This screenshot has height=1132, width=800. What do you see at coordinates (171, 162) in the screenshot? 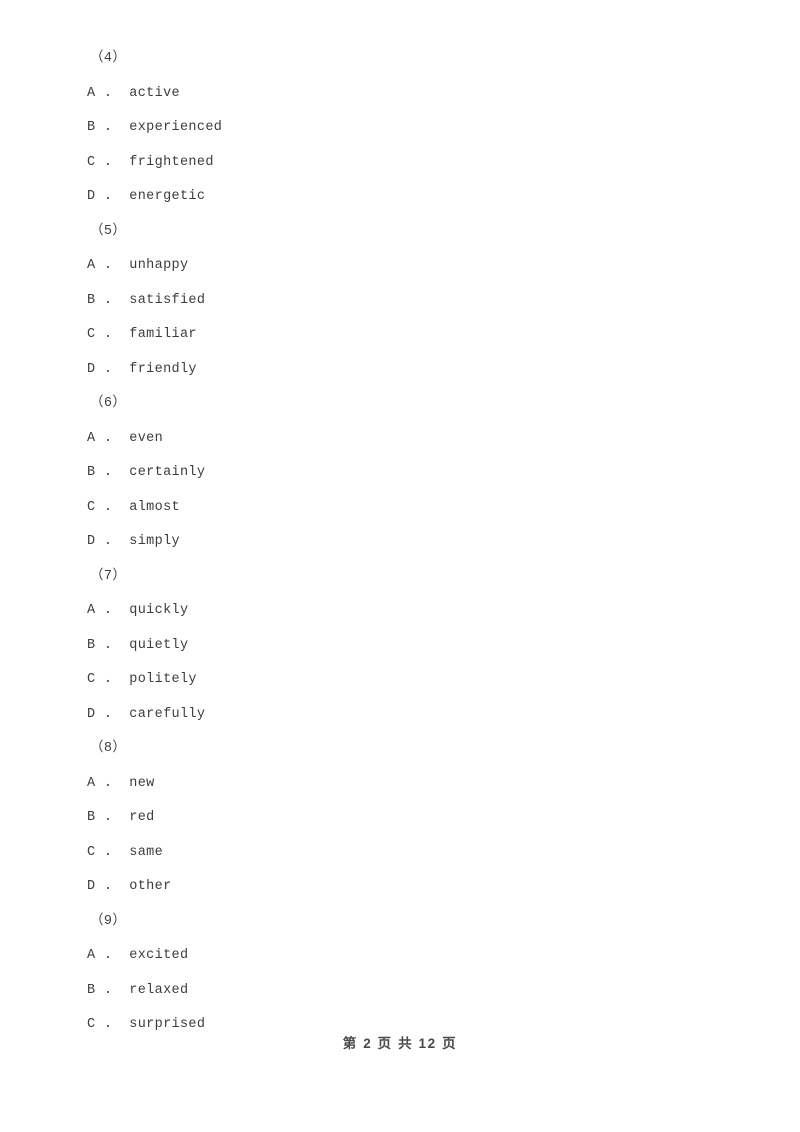
I see `option-text: frightened` at bounding box center [171, 162].